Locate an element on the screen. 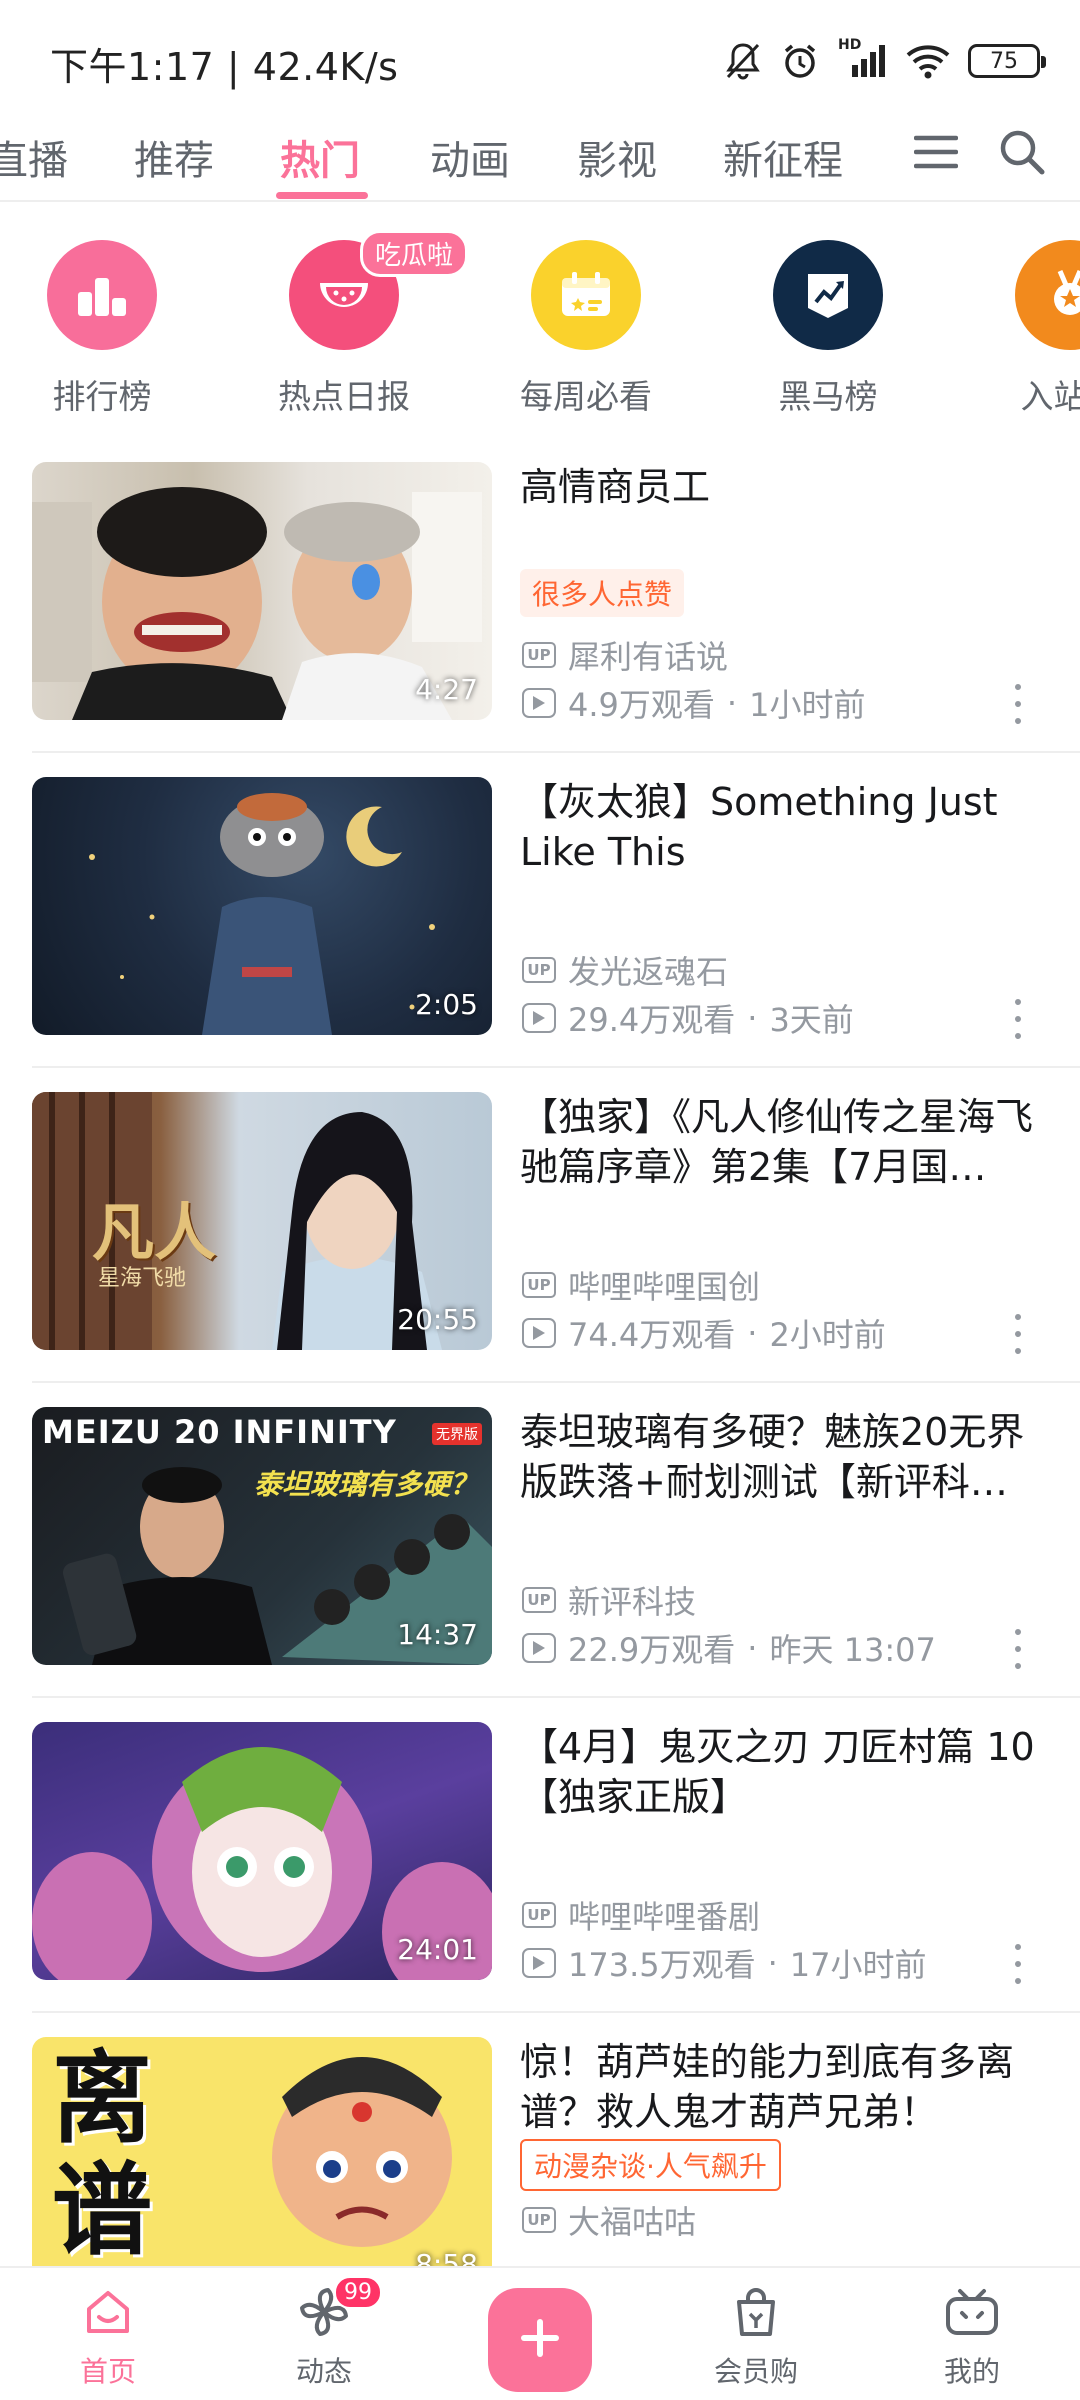 The width and height of the screenshot is (1080, 2400). video-uploader: UP 发光返魂石 is located at coordinates (625, 970).